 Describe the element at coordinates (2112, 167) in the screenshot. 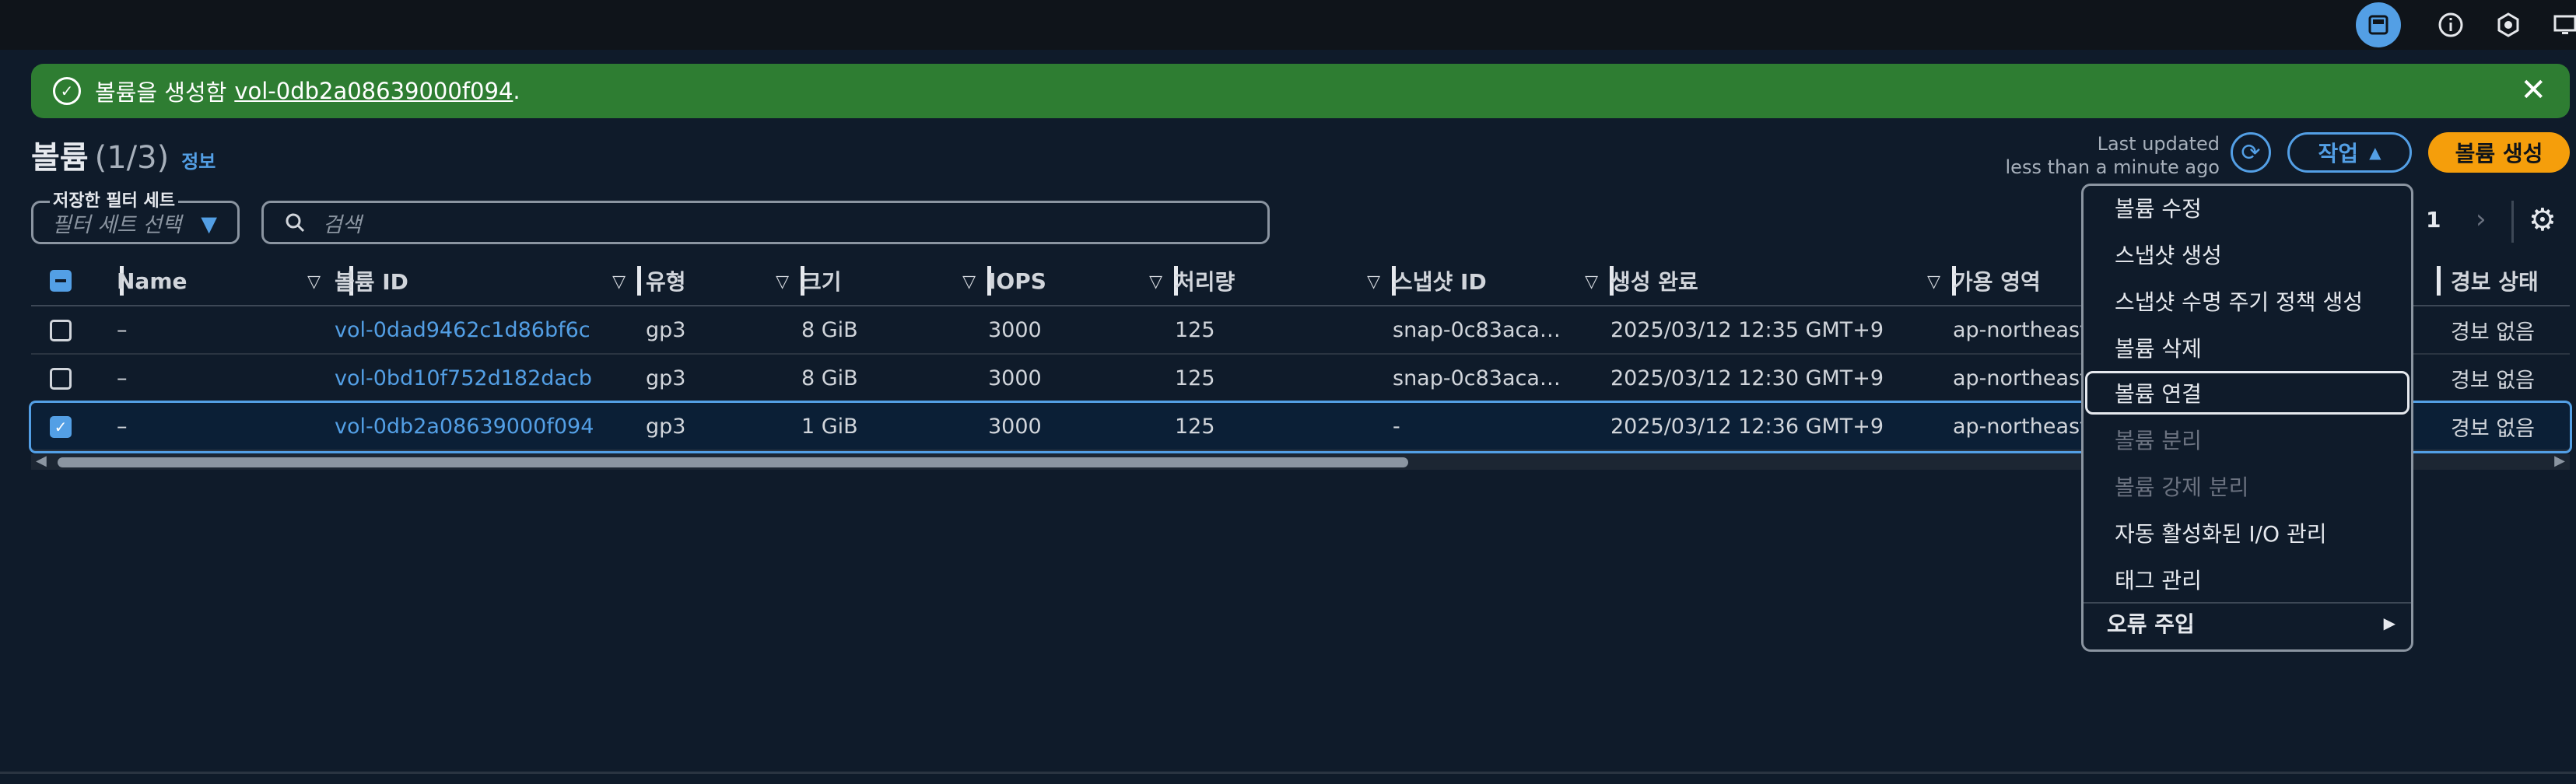

I see `last-updated-value: less than a minute ago` at that location.